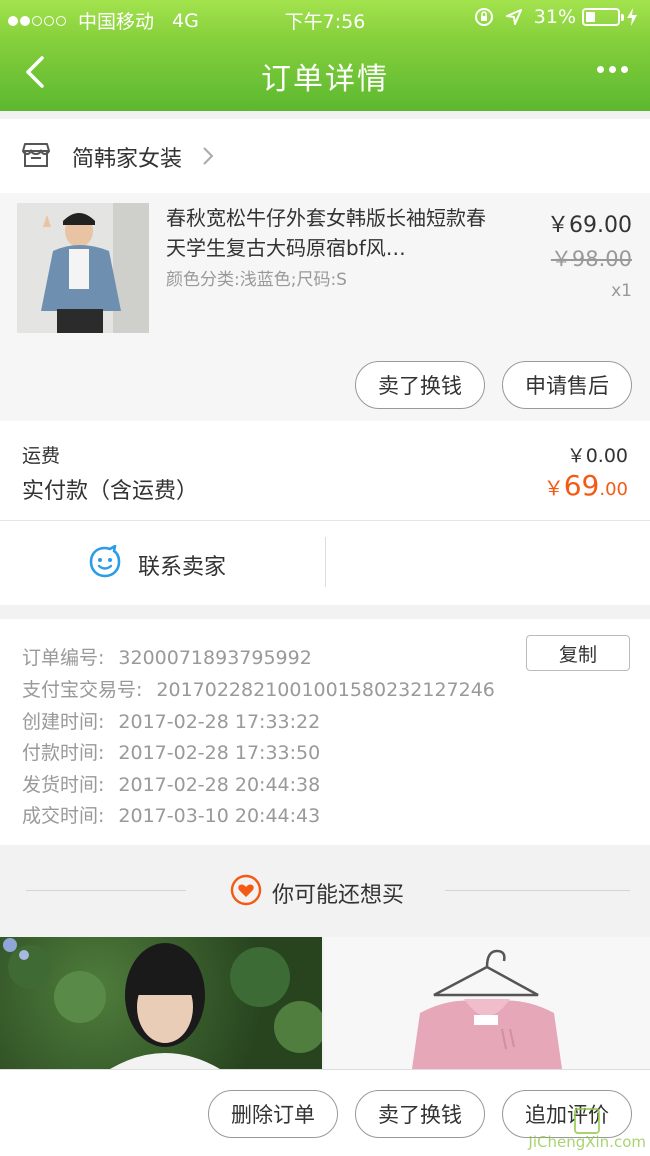  What do you see at coordinates (610, 69) in the screenshot?
I see `more-icon` at bounding box center [610, 69].